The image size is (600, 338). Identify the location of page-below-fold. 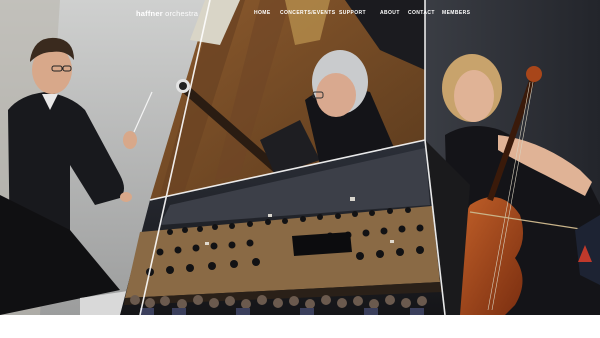
(300, 326).